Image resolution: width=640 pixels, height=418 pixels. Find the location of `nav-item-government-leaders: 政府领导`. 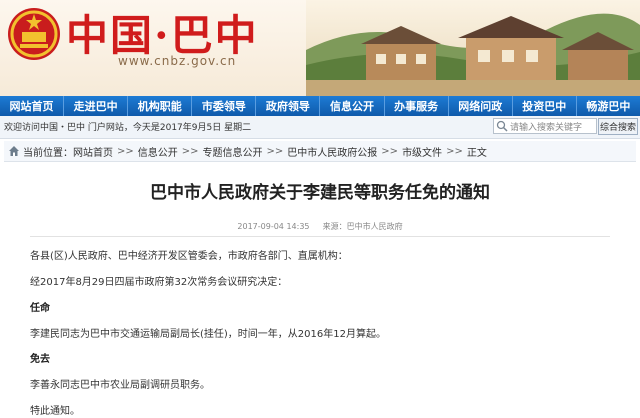

nav-item-government-leaders: 政府领导 is located at coordinates (288, 106).